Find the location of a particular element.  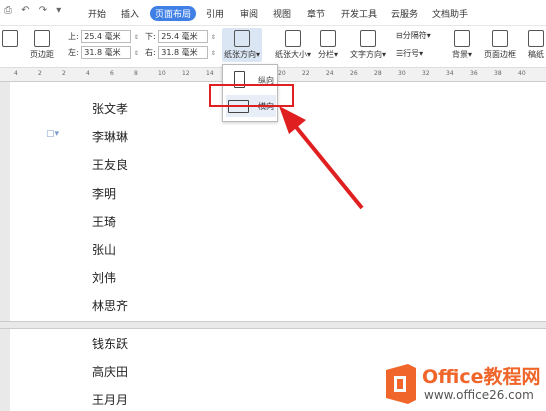

logo-text: Office教程网 is located at coordinates (481, 377).